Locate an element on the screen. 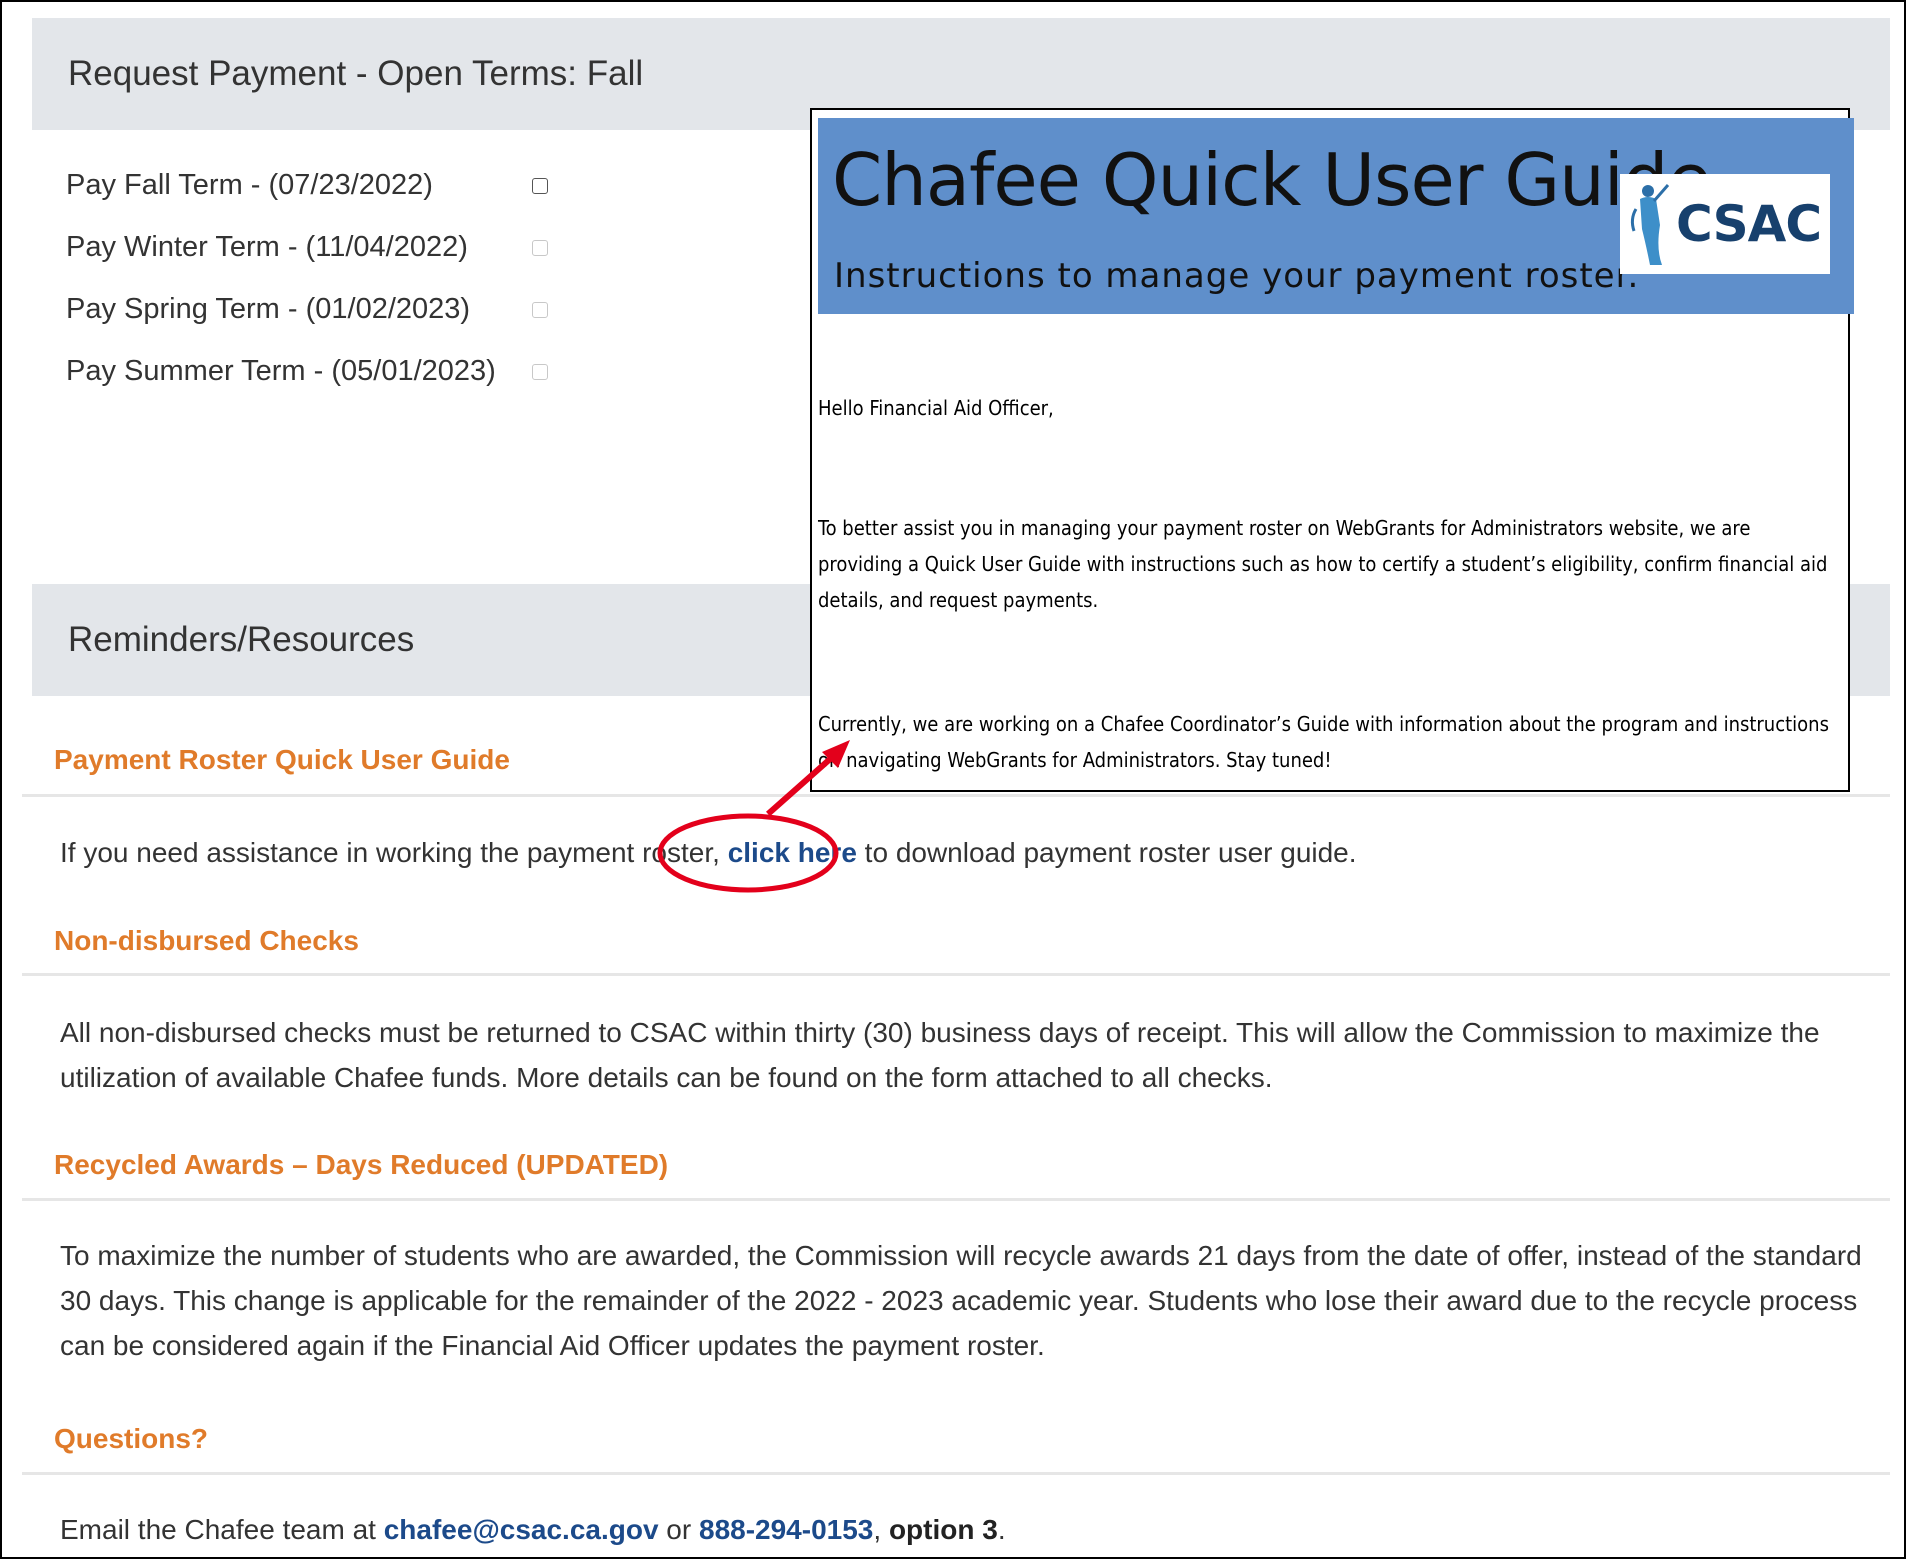 This screenshot has width=1906, height=1559. phone-link: 888-294-0153 is located at coordinates (786, 1529).